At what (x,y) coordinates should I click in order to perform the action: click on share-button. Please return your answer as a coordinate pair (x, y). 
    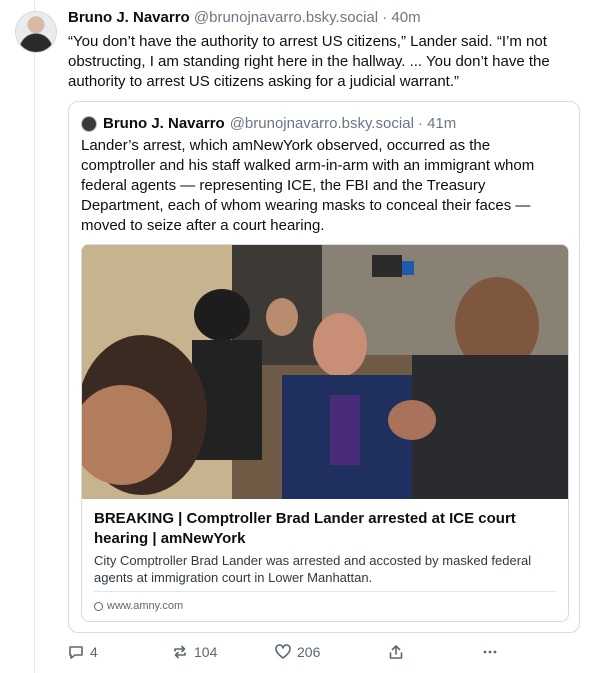
    Looking at the image, I should click on (398, 652).